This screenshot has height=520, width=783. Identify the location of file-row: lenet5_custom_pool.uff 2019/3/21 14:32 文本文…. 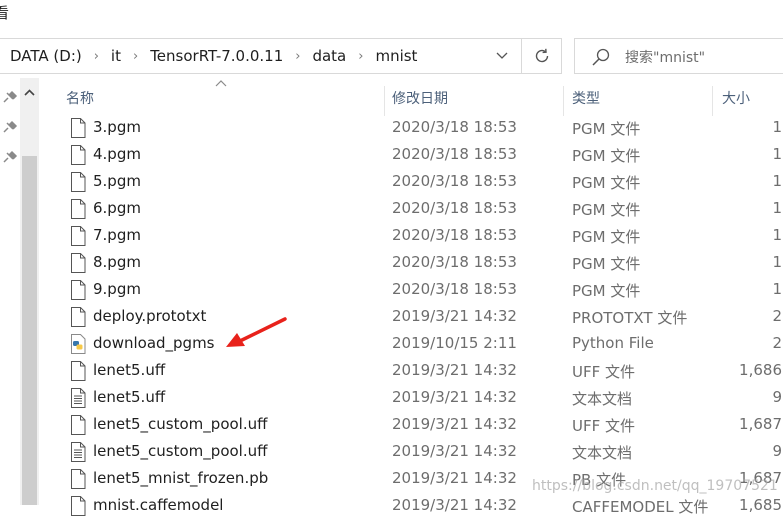
(422, 452).